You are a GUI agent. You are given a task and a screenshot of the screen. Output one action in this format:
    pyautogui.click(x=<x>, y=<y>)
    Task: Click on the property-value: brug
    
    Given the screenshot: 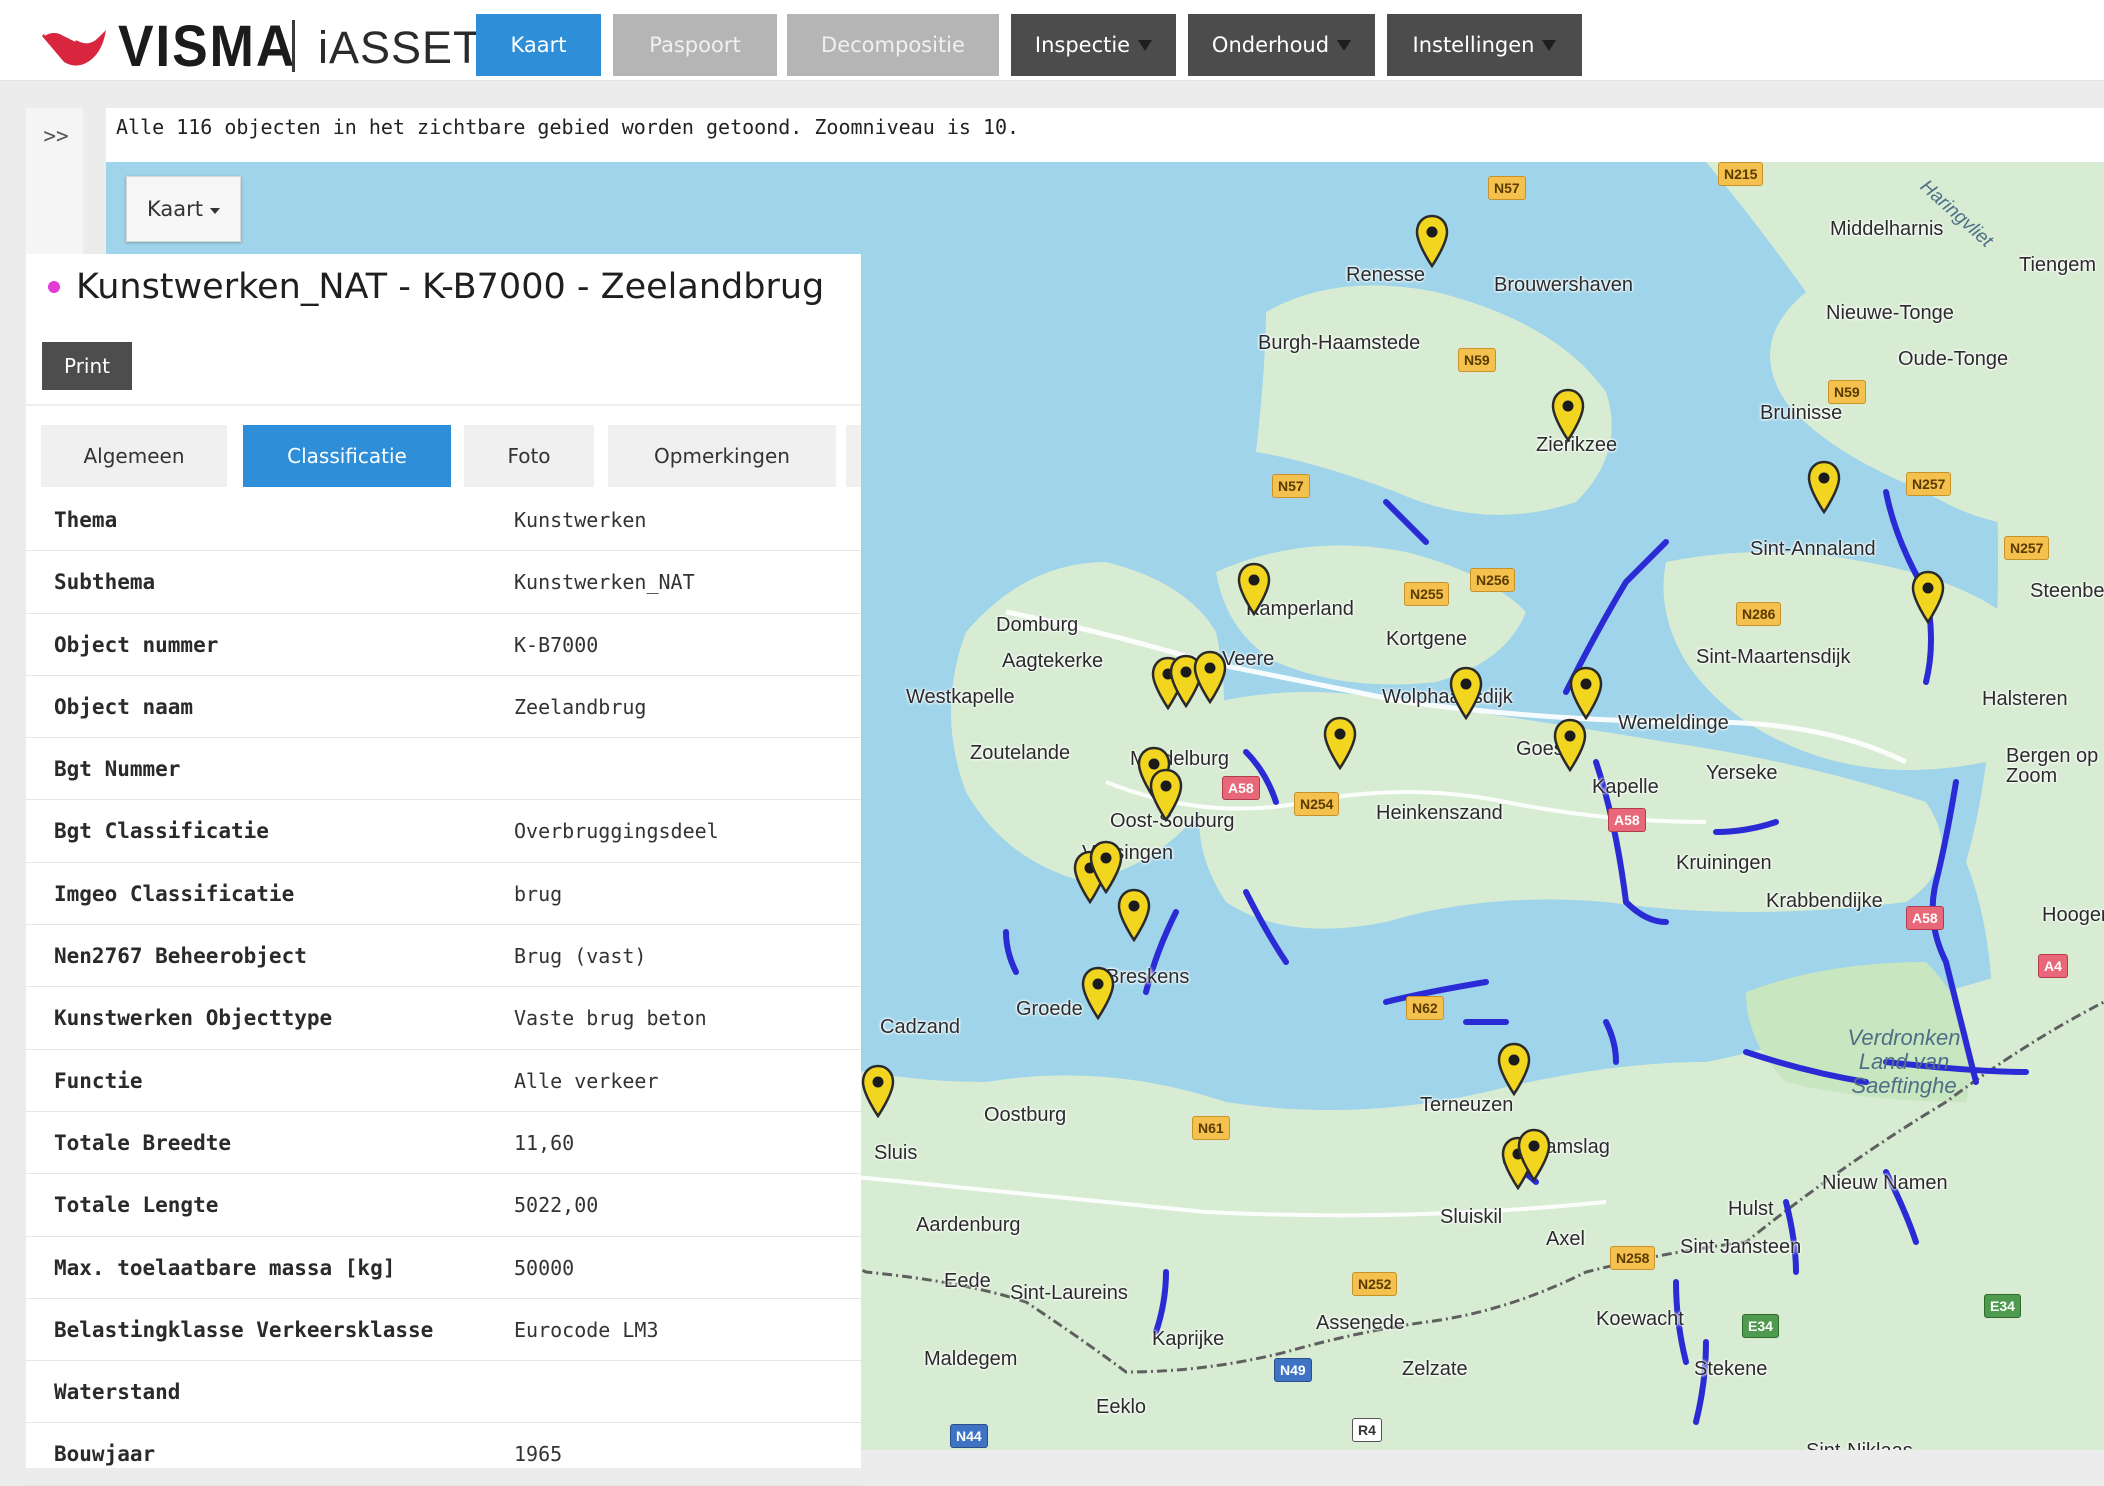 What is the action you would take?
    pyautogui.click(x=538, y=893)
    